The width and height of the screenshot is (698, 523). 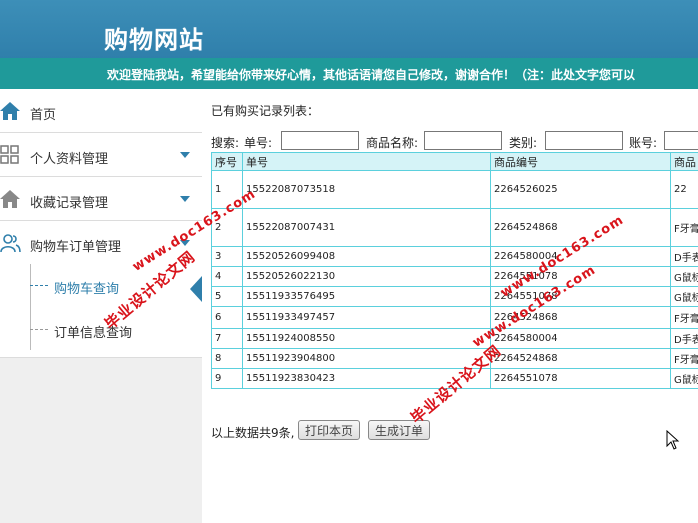 I want to click on mouse-pointer-icon, so click(x=673, y=440).